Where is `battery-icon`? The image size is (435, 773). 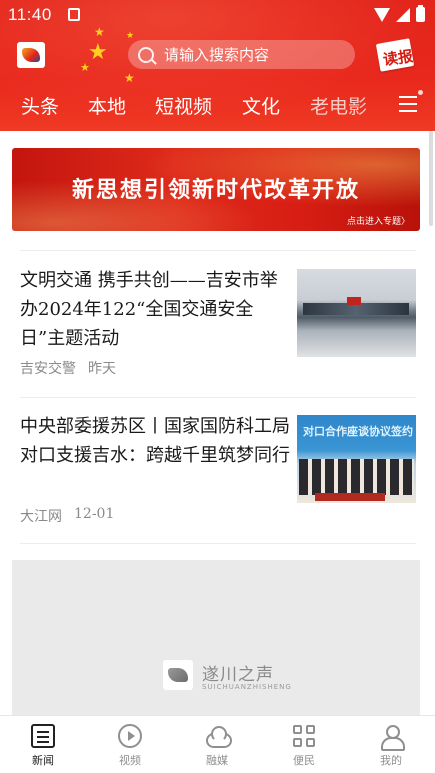 battery-icon is located at coordinates (420, 13).